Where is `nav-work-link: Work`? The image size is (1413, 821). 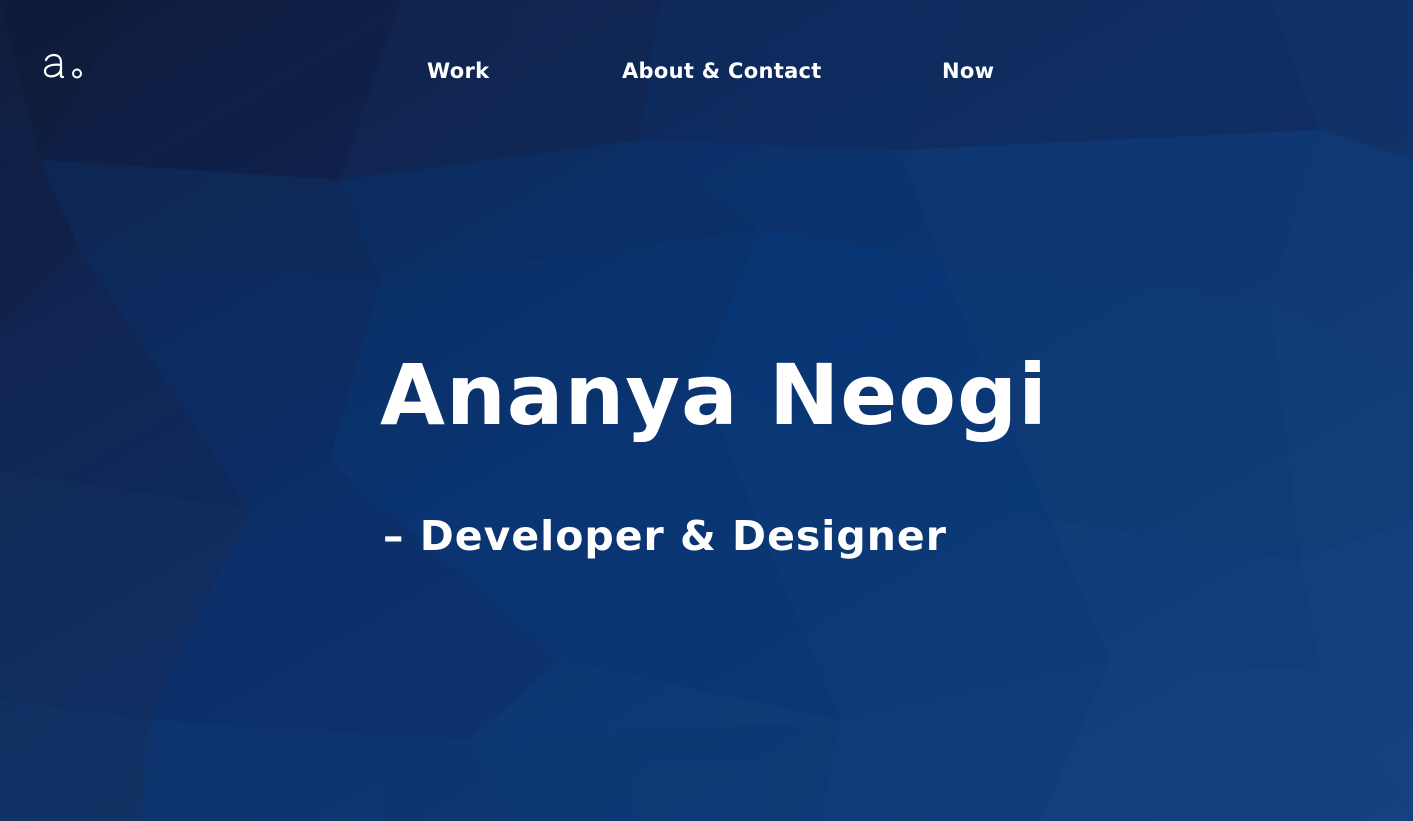
nav-work-link: Work is located at coordinates (458, 71).